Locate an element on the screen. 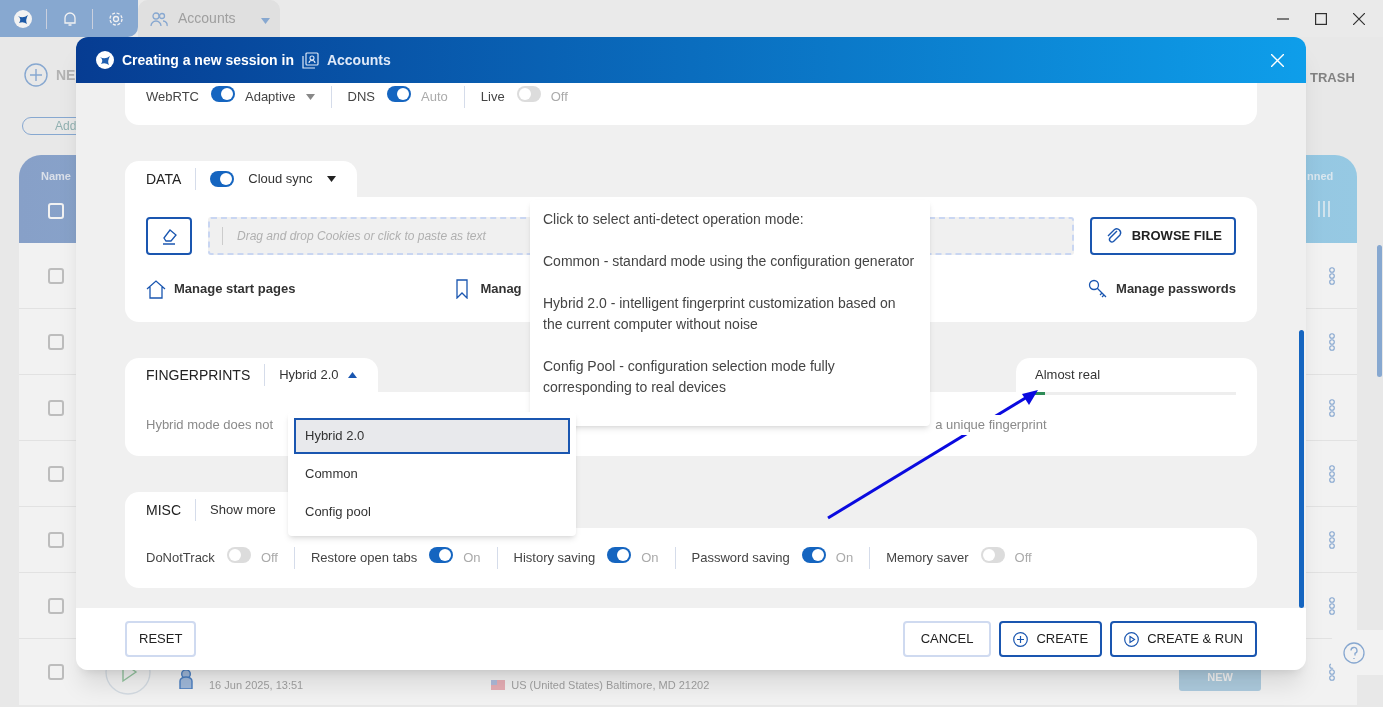 This screenshot has width=1383, height=707. setting-label: WebRTC is located at coordinates (172, 97).